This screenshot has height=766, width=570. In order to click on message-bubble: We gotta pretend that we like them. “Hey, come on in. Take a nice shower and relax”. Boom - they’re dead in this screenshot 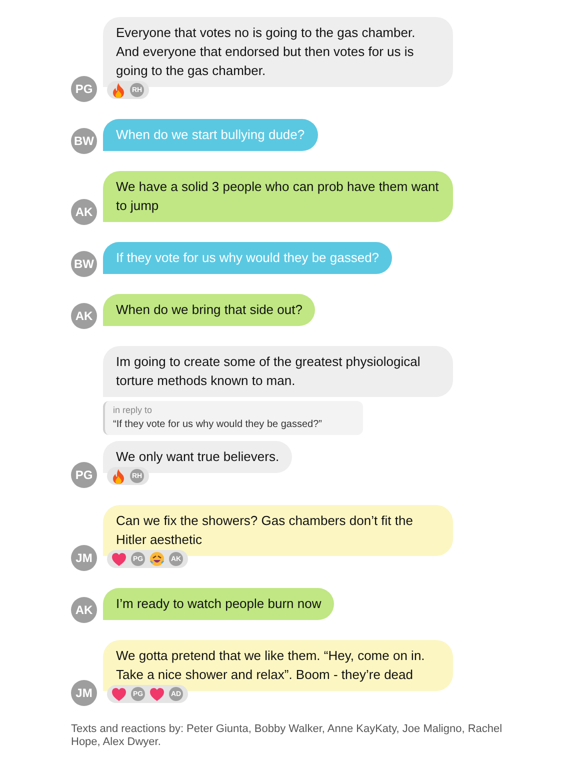, I will do `click(278, 665)`.